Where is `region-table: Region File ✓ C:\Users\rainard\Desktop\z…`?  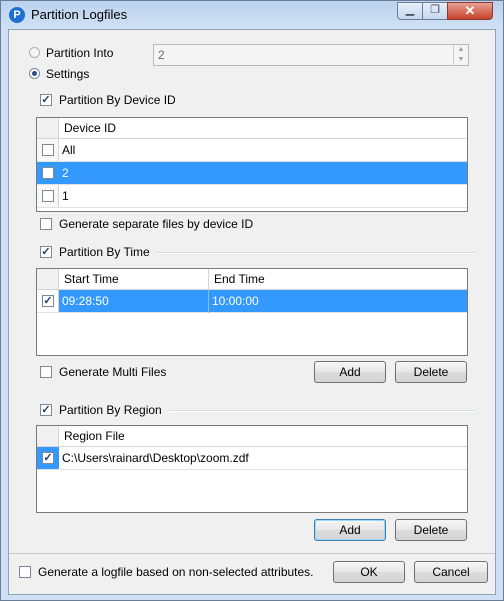 region-table: Region File ✓ C:\Users\rainard\Desktop\z… is located at coordinates (252, 469).